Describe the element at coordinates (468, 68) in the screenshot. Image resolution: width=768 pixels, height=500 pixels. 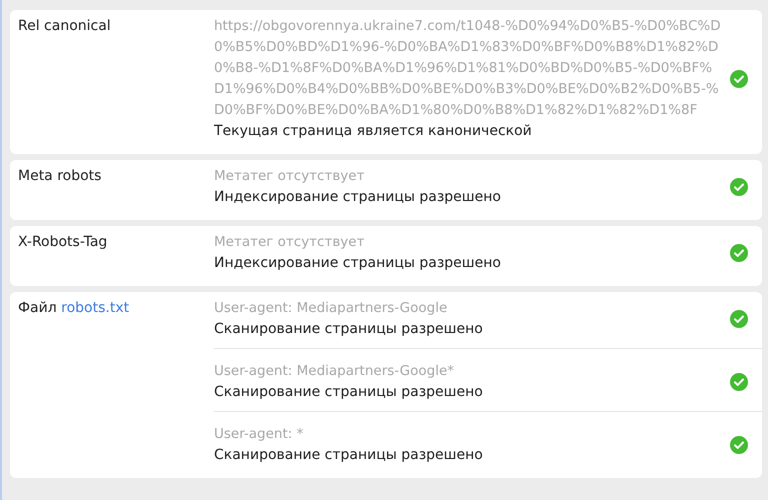
I see `detail-text: https://obgovorennya.ukraine7.com/t1048-%D0%94%D0%B5-%D0%BC%D0%B5%D0%BD%D1%96-%D0%BA%D1%83%D0%BF%D0%B8%D1%82%D0%B8-%D1%8F%D0%BA%D1%96%D1%81%D0%BD%D0%B5-%D0%BF%D1%96%D0%B4%D0%BB%D0%BE%D0%B3%D0%BE%D0%B2%D0%B5-%D0%BF%D0%BE%D0%BA%D1%80%D0%B8%D1%82%D1%82%D1%8F` at that location.